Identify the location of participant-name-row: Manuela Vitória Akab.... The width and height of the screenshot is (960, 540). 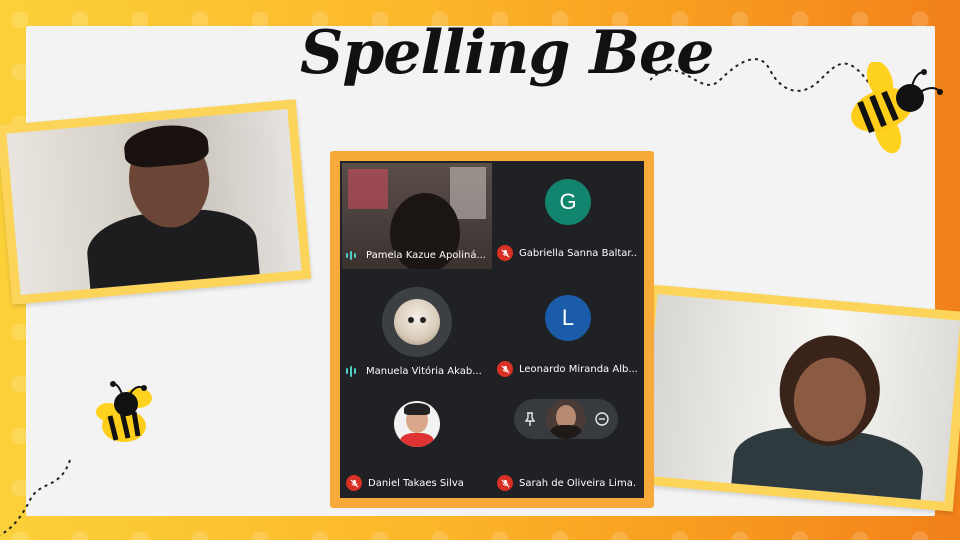
(416, 371).